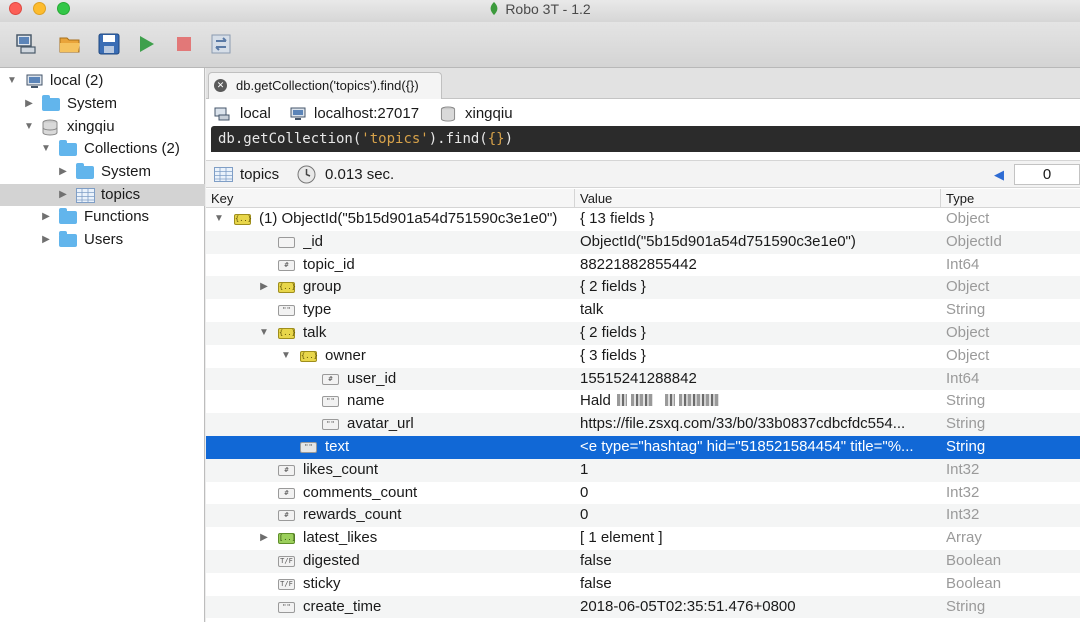 This screenshot has height=622, width=1080. What do you see at coordinates (645, 139) in the screenshot?
I see `query-editor: db.getCollection('topics').find({})` at bounding box center [645, 139].